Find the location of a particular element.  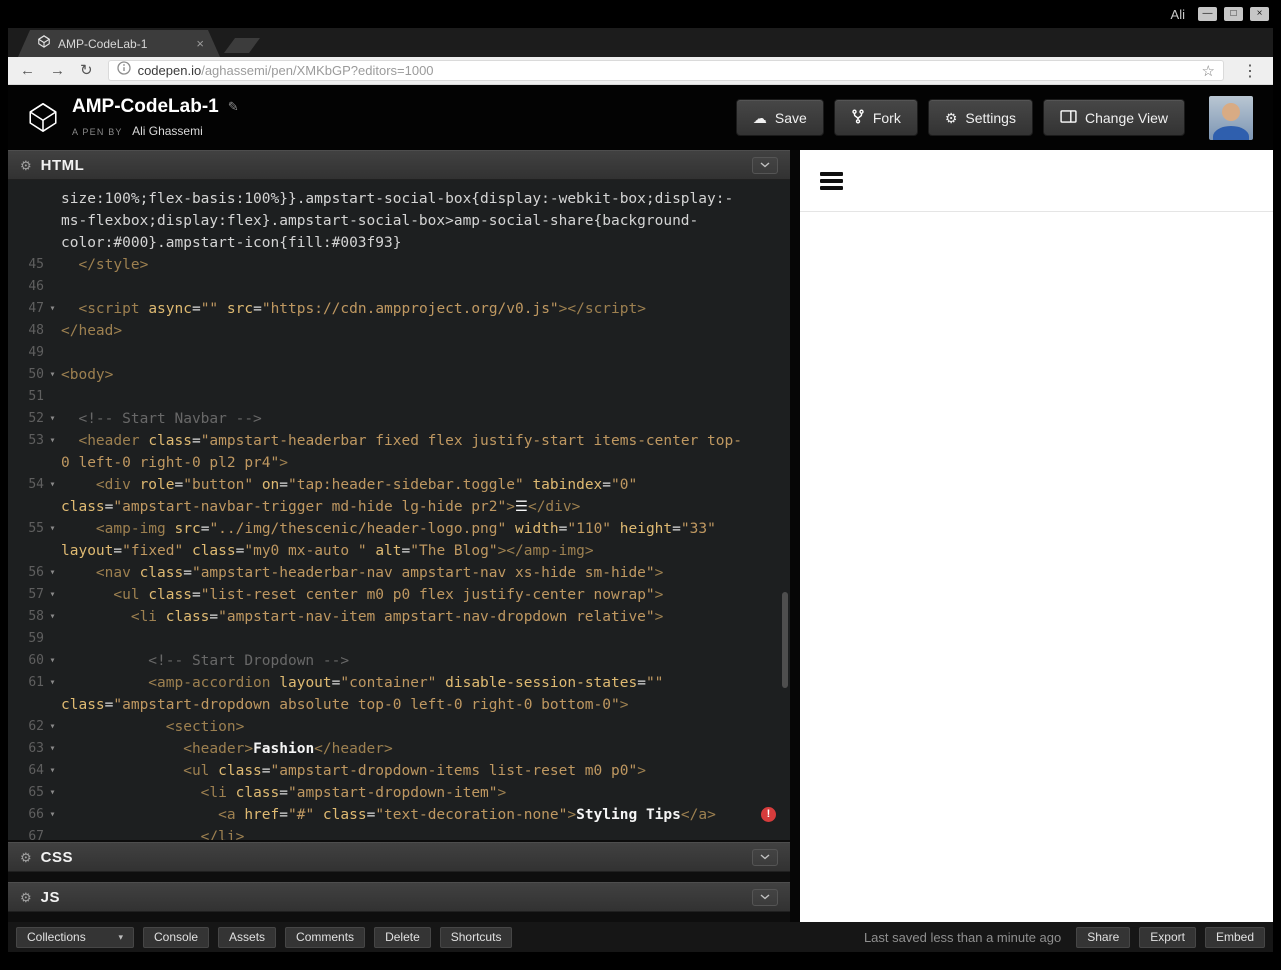

code-line: 60 ▾ <!-- Start Dropdown --> is located at coordinates (399, 661).